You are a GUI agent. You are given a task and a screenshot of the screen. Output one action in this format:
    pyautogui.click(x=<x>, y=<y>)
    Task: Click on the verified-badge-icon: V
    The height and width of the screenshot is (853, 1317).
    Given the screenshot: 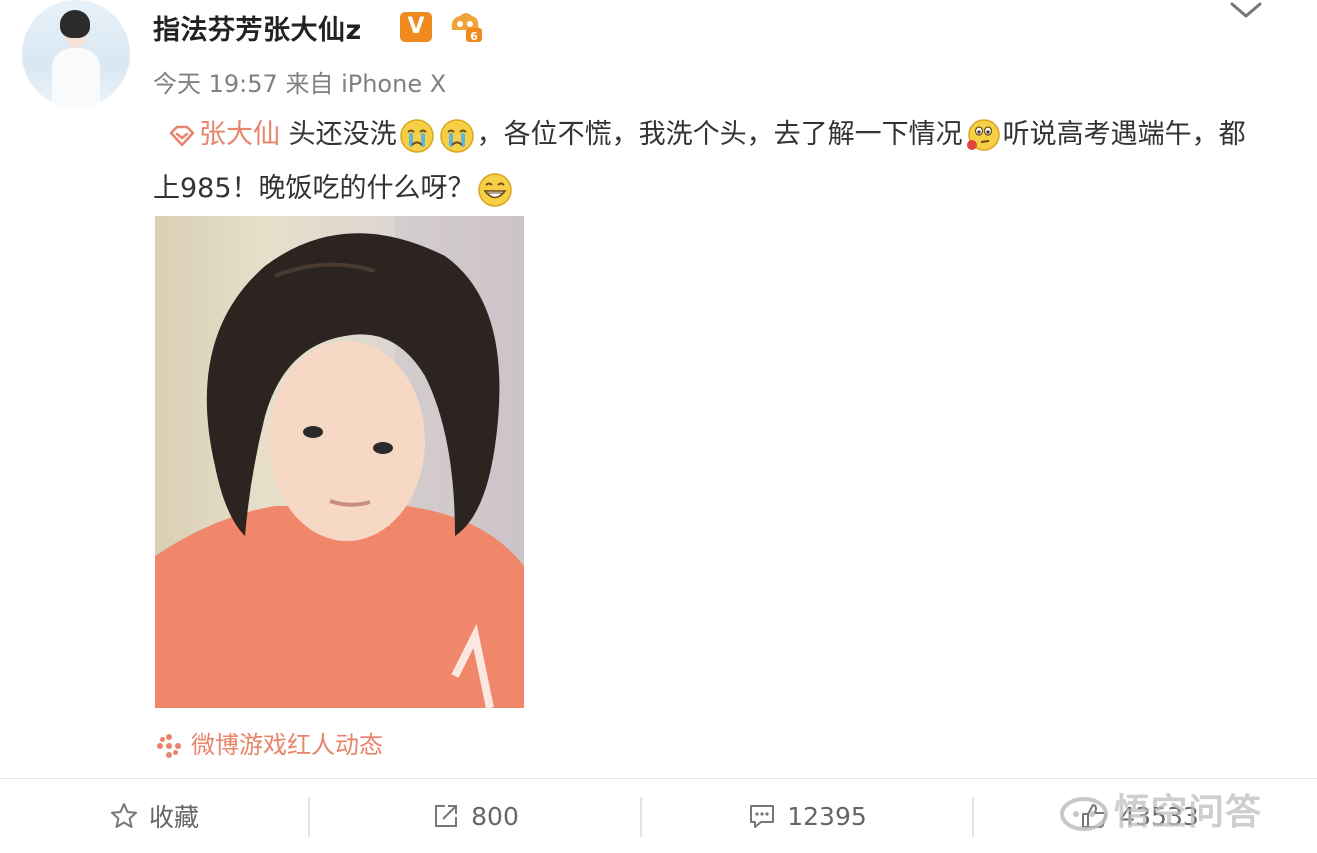 What is the action you would take?
    pyautogui.click(x=416, y=27)
    